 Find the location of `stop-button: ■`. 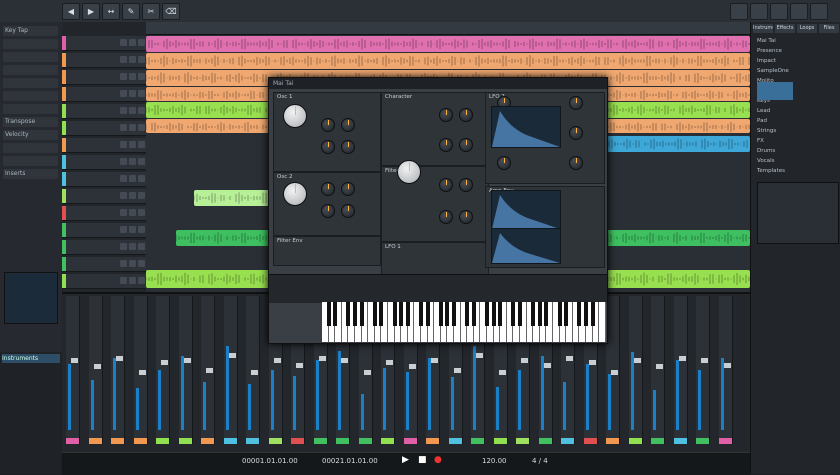

stop-button: ■ is located at coordinates (422, 460).